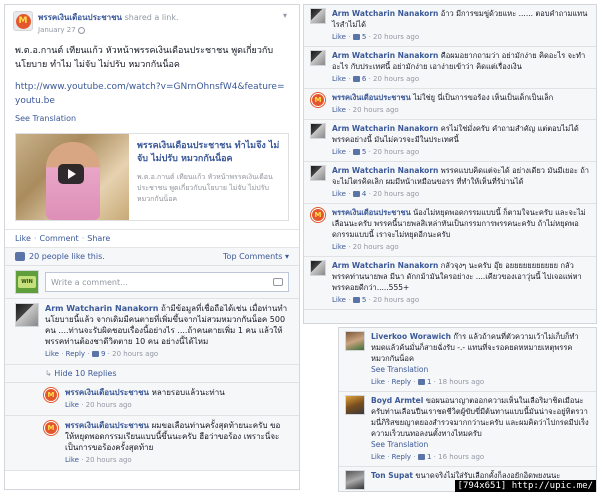  What do you see at coordinates (23, 21) in the screenshot?
I see `page-avatar: M` at bounding box center [23, 21].